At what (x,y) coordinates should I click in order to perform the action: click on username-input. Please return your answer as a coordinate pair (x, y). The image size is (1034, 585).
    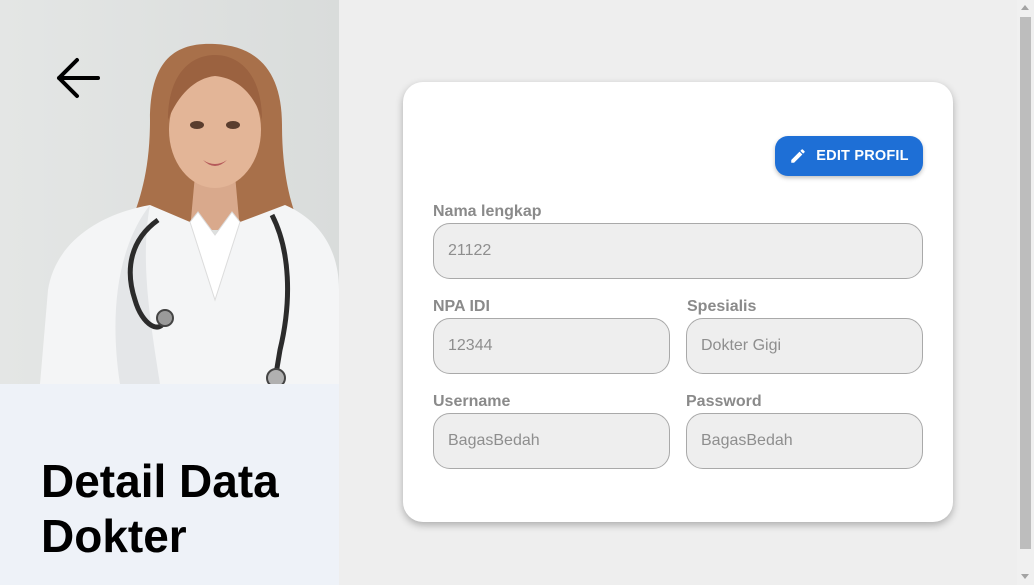
    Looking at the image, I should click on (551, 441).